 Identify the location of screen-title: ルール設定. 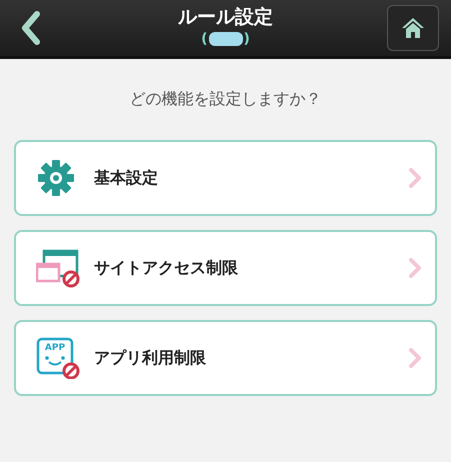
(225, 17).